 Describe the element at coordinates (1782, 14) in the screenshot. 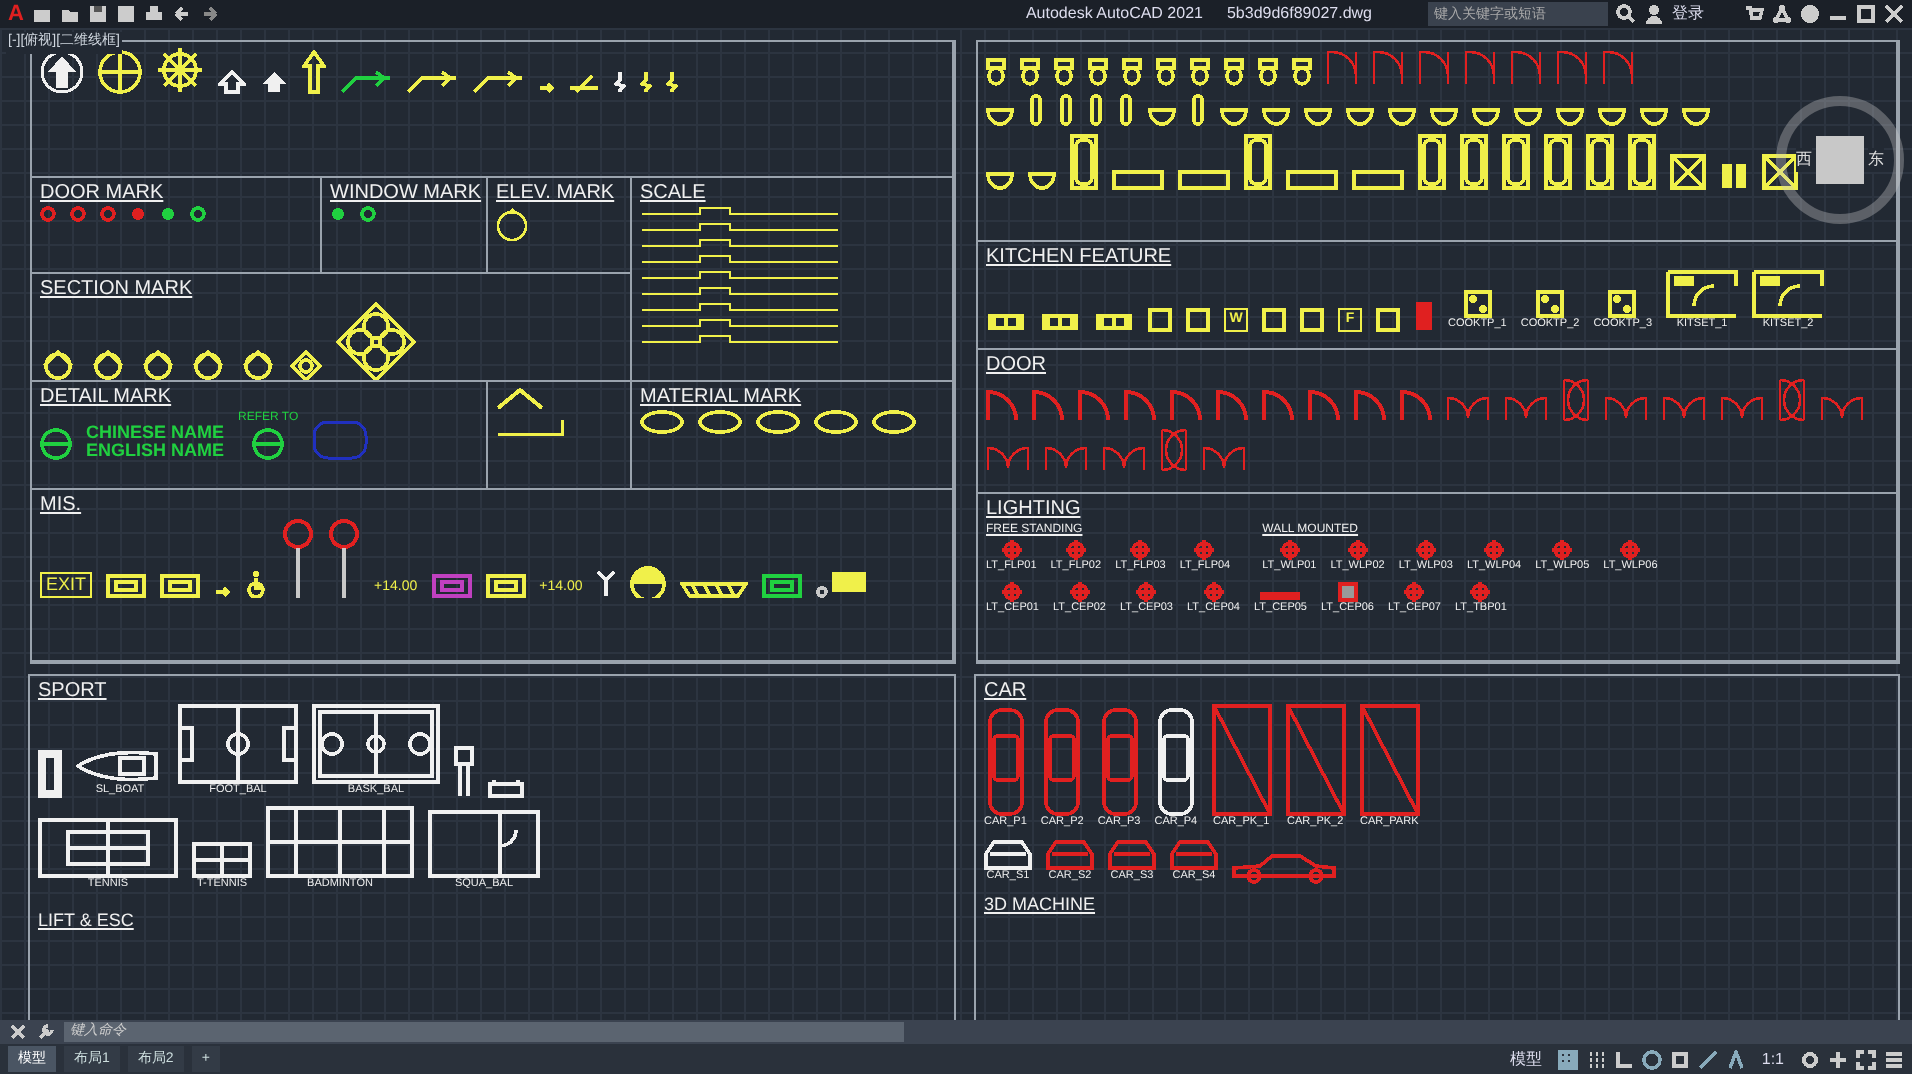

I see `share-icon` at that location.